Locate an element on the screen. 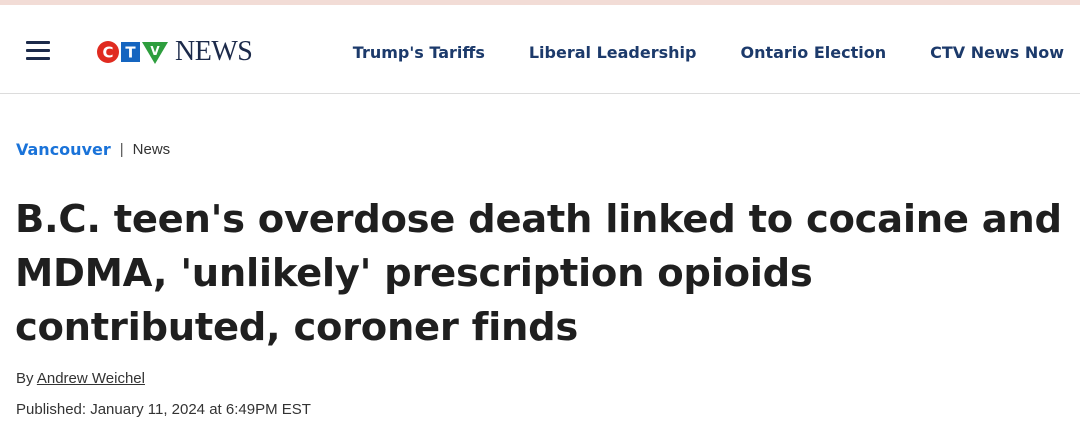  logo-letter-c: C is located at coordinates (107, 53).